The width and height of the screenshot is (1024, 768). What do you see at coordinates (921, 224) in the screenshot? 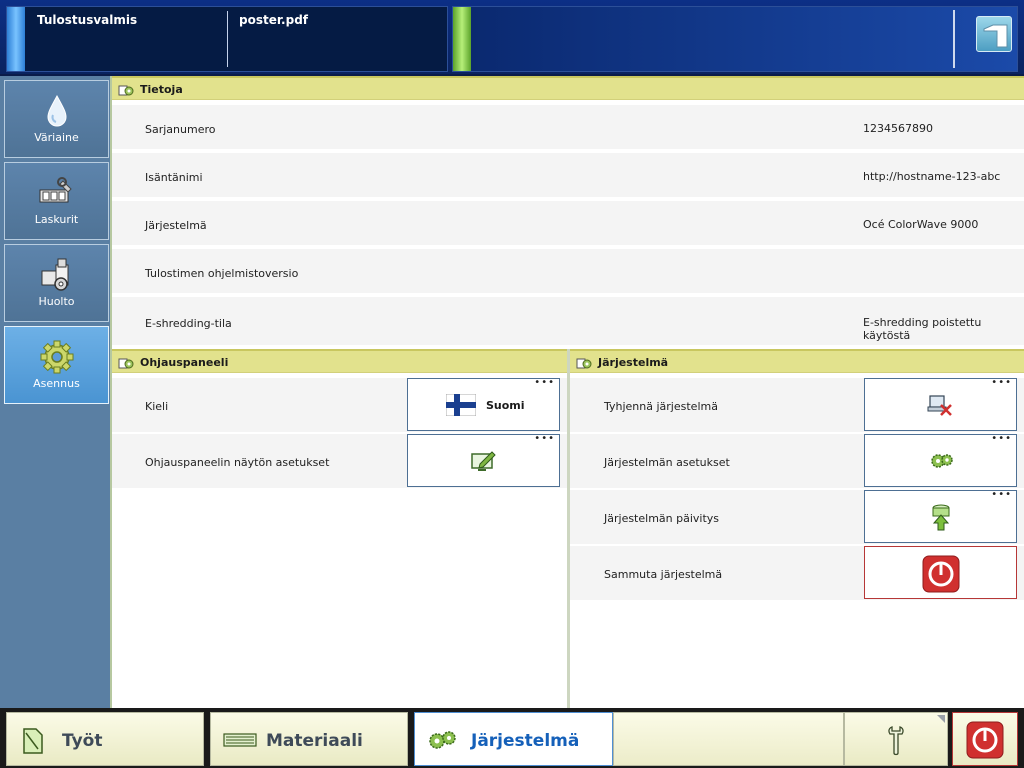
I see `info-row-value: Océ ColorWave 9000` at bounding box center [921, 224].